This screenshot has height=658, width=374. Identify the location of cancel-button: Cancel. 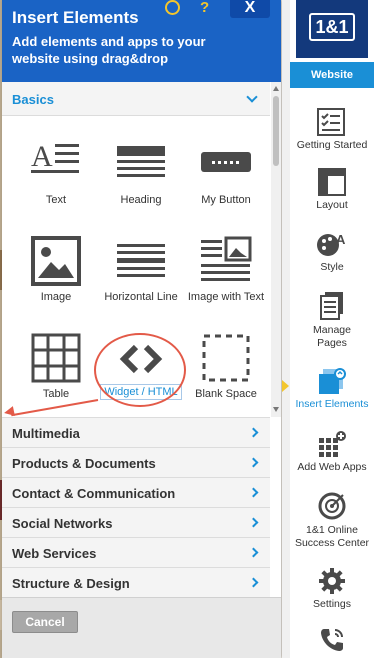
(45, 622).